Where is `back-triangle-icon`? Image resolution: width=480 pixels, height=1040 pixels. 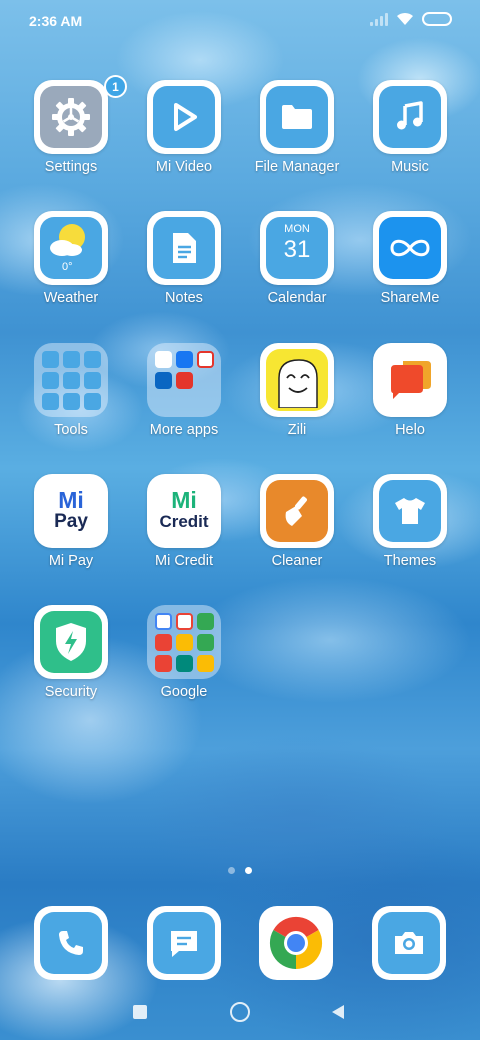
back-triangle-icon is located at coordinates (338, 1012).